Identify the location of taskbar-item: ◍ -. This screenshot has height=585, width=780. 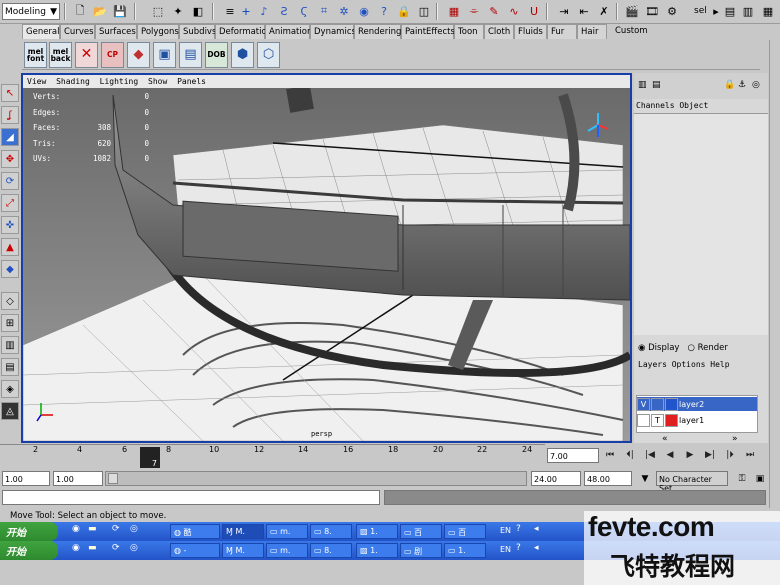
(195, 550).